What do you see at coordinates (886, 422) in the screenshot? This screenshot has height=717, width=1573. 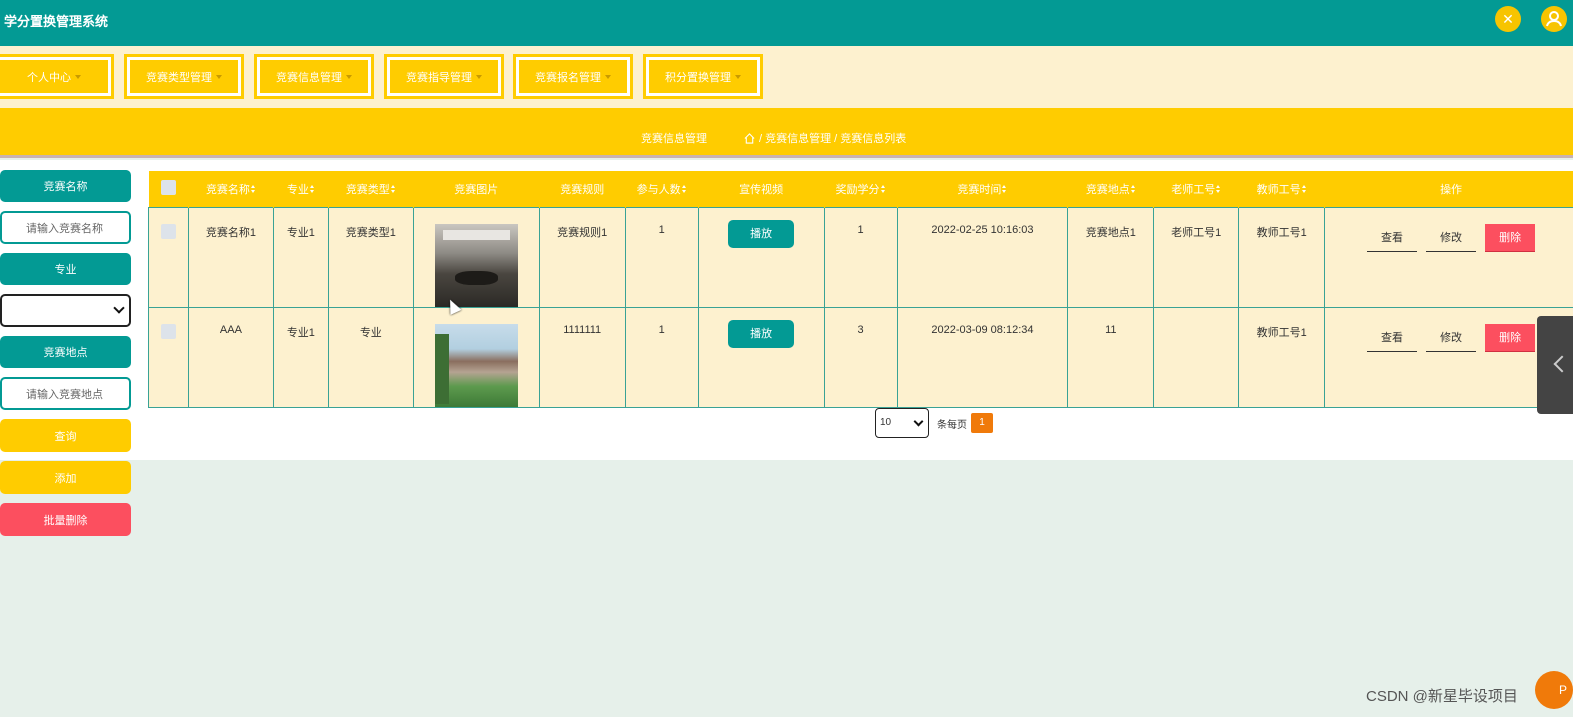 I see `page-size-value: 10` at bounding box center [886, 422].